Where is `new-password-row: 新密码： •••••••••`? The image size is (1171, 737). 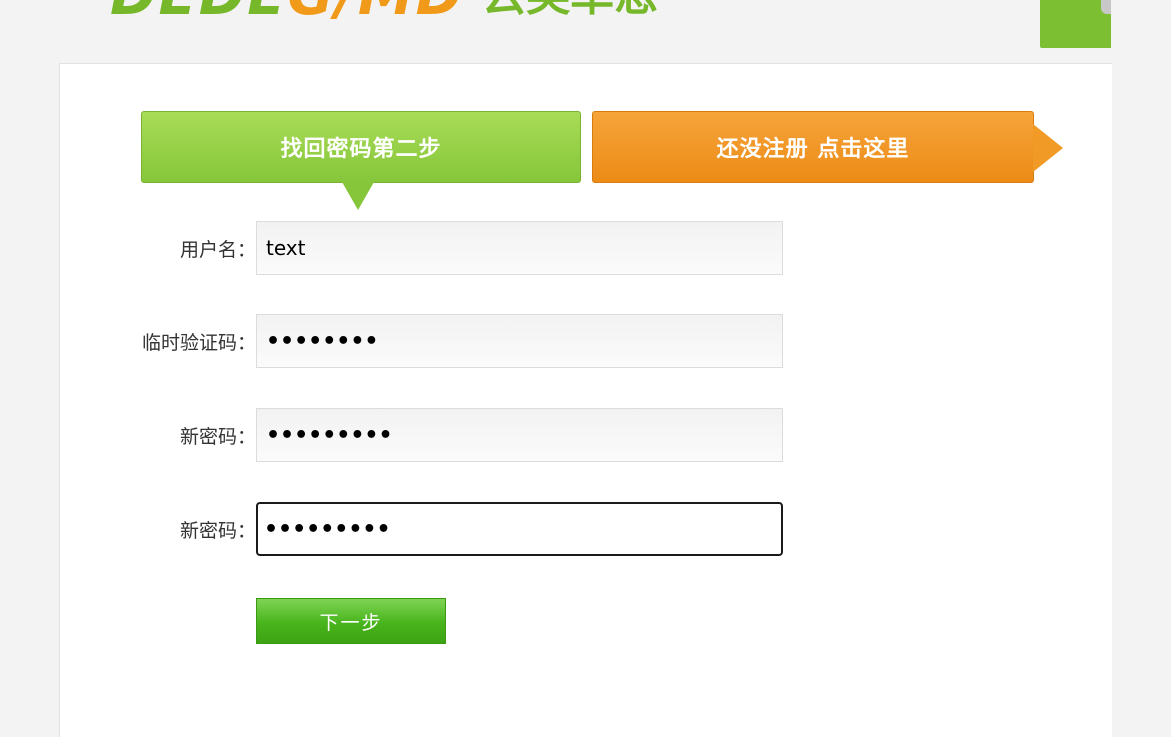 new-password-row: 新密码： ••••••••• is located at coordinates (421, 435).